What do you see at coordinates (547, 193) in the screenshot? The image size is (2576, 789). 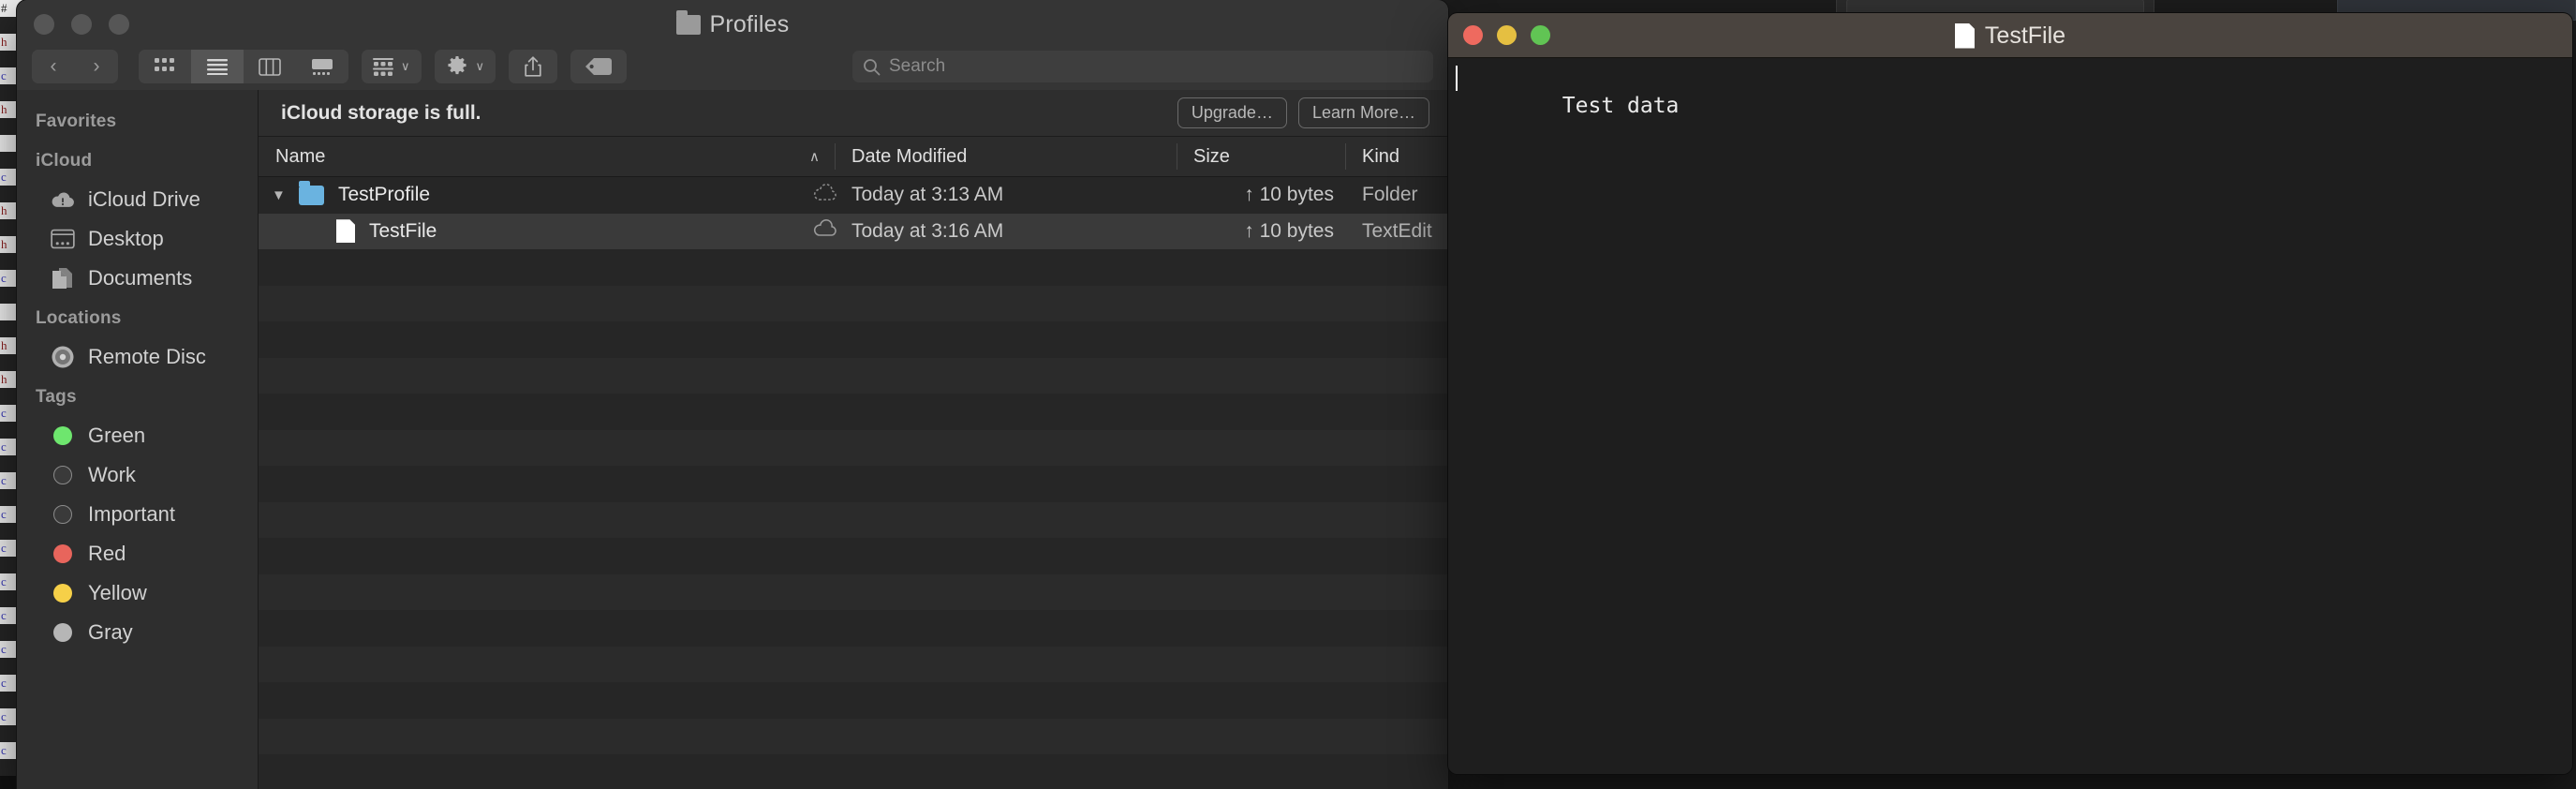 I see `file-name-cell: ▼ TestProfile` at bounding box center [547, 193].